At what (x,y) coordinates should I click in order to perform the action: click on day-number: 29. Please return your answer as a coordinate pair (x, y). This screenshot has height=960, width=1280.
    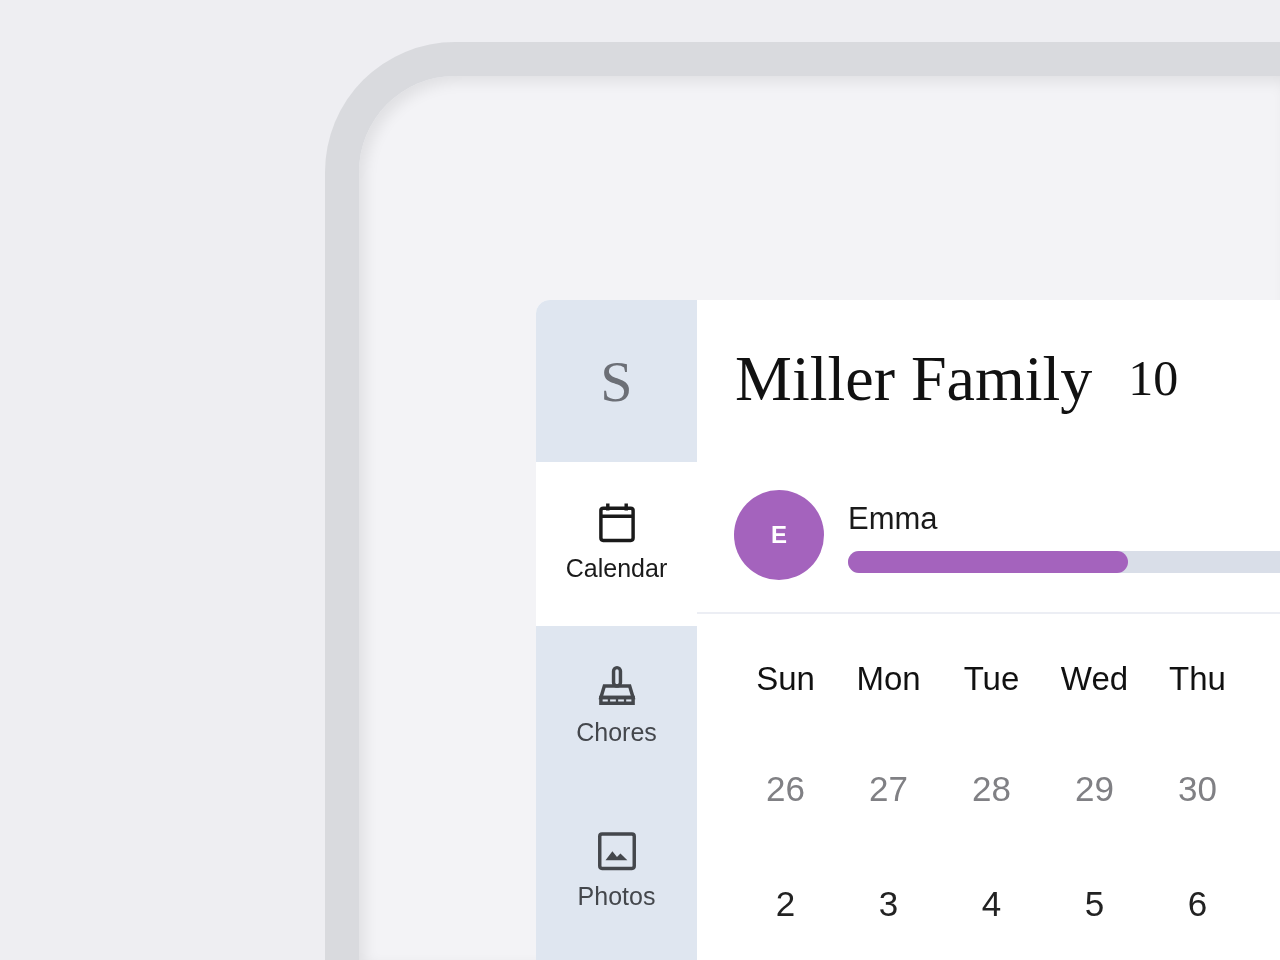
    Looking at the image, I should click on (1094, 788).